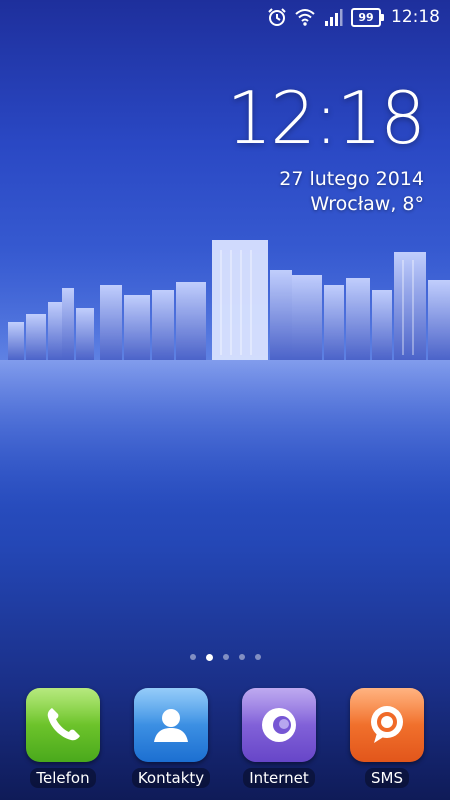 The image size is (450, 800). I want to click on dock-app-telefon: Telefon, so click(63, 738).